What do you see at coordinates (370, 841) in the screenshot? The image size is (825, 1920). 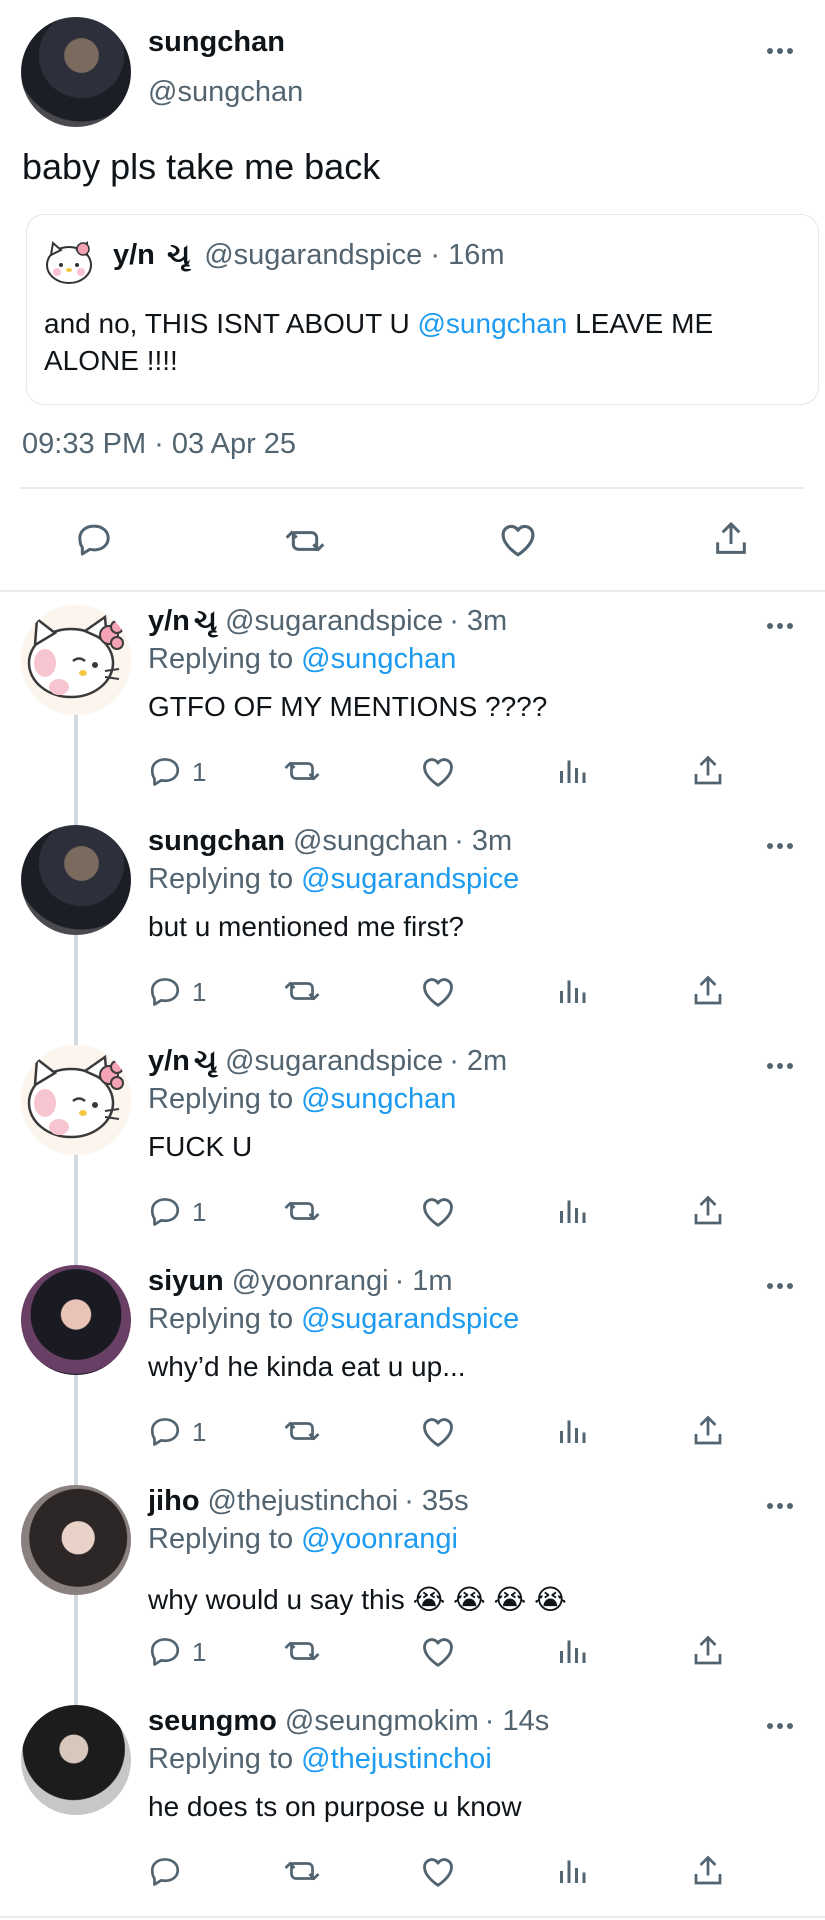 I see `reply-author-handle: @sungchan` at bounding box center [370, 841].